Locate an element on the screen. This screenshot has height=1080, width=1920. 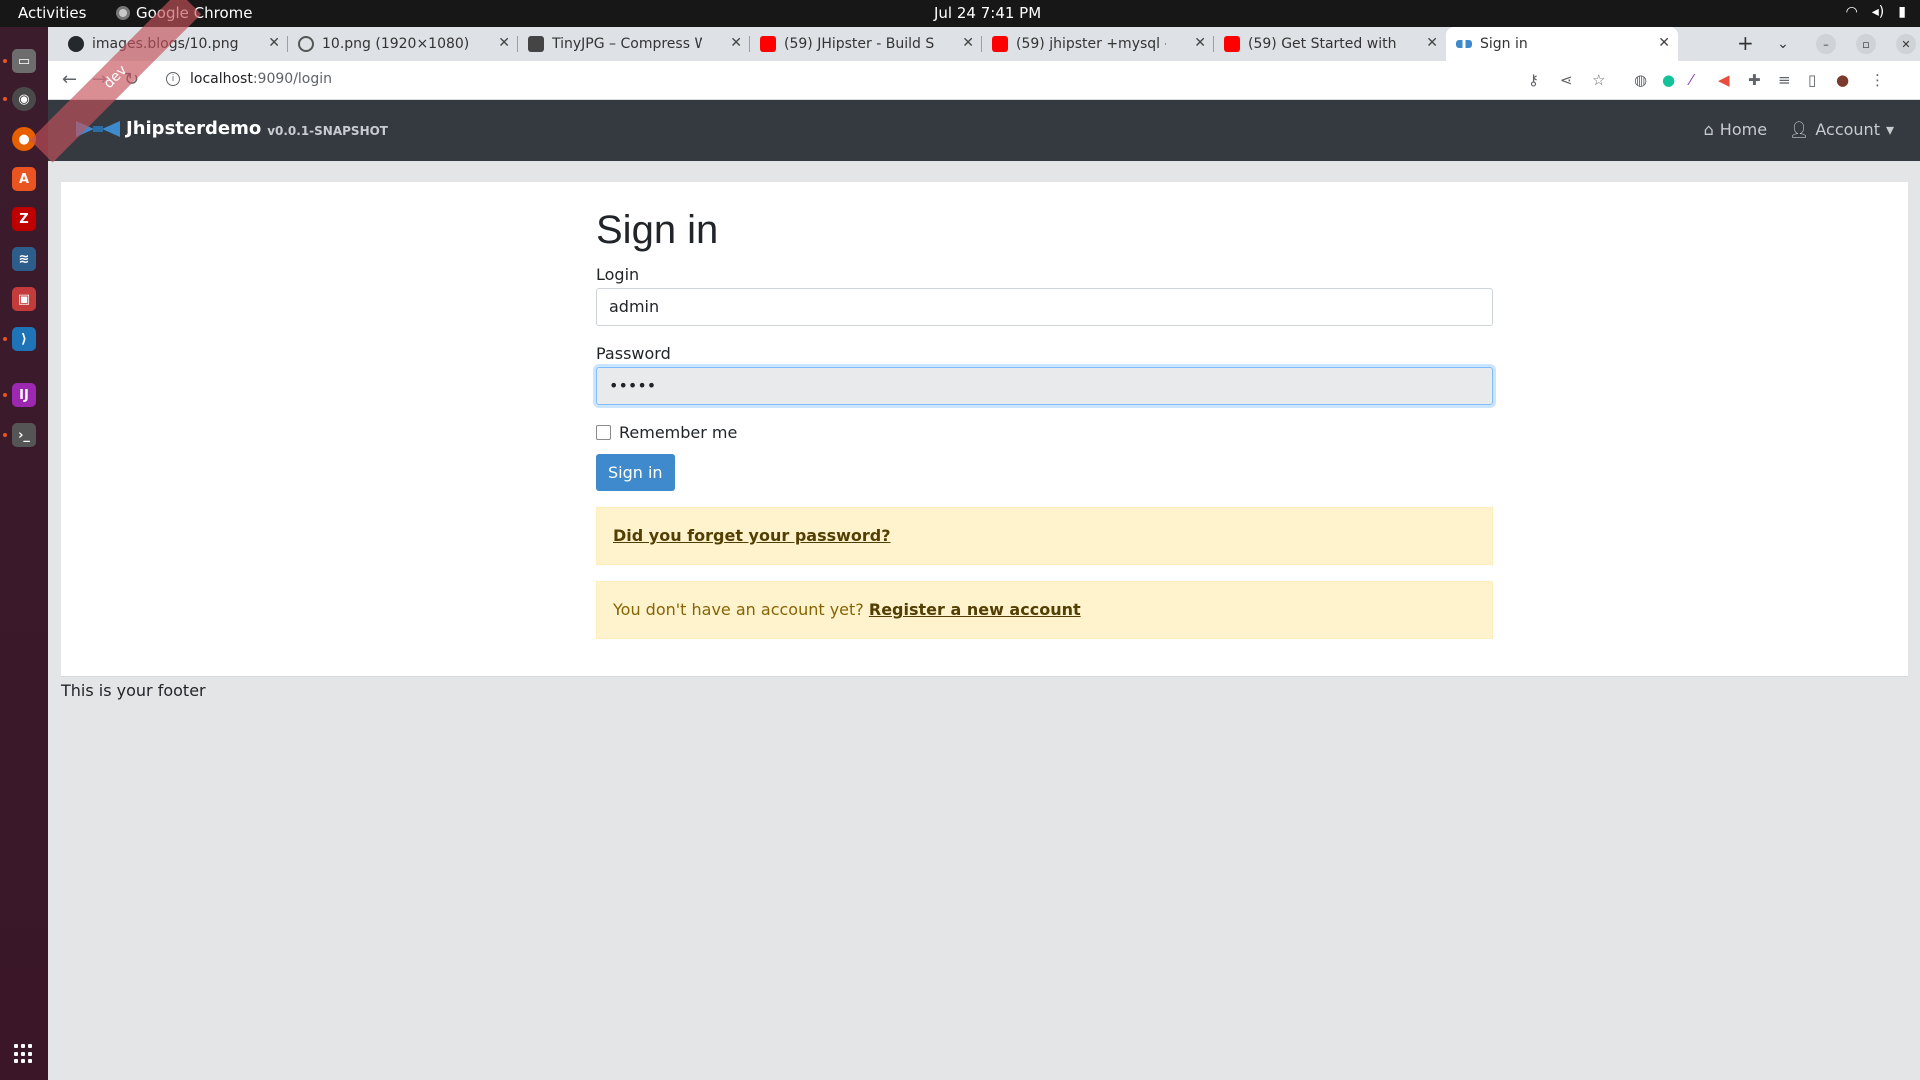
brand-name: Jhipsterdemo is located at coordinates (194, 128).